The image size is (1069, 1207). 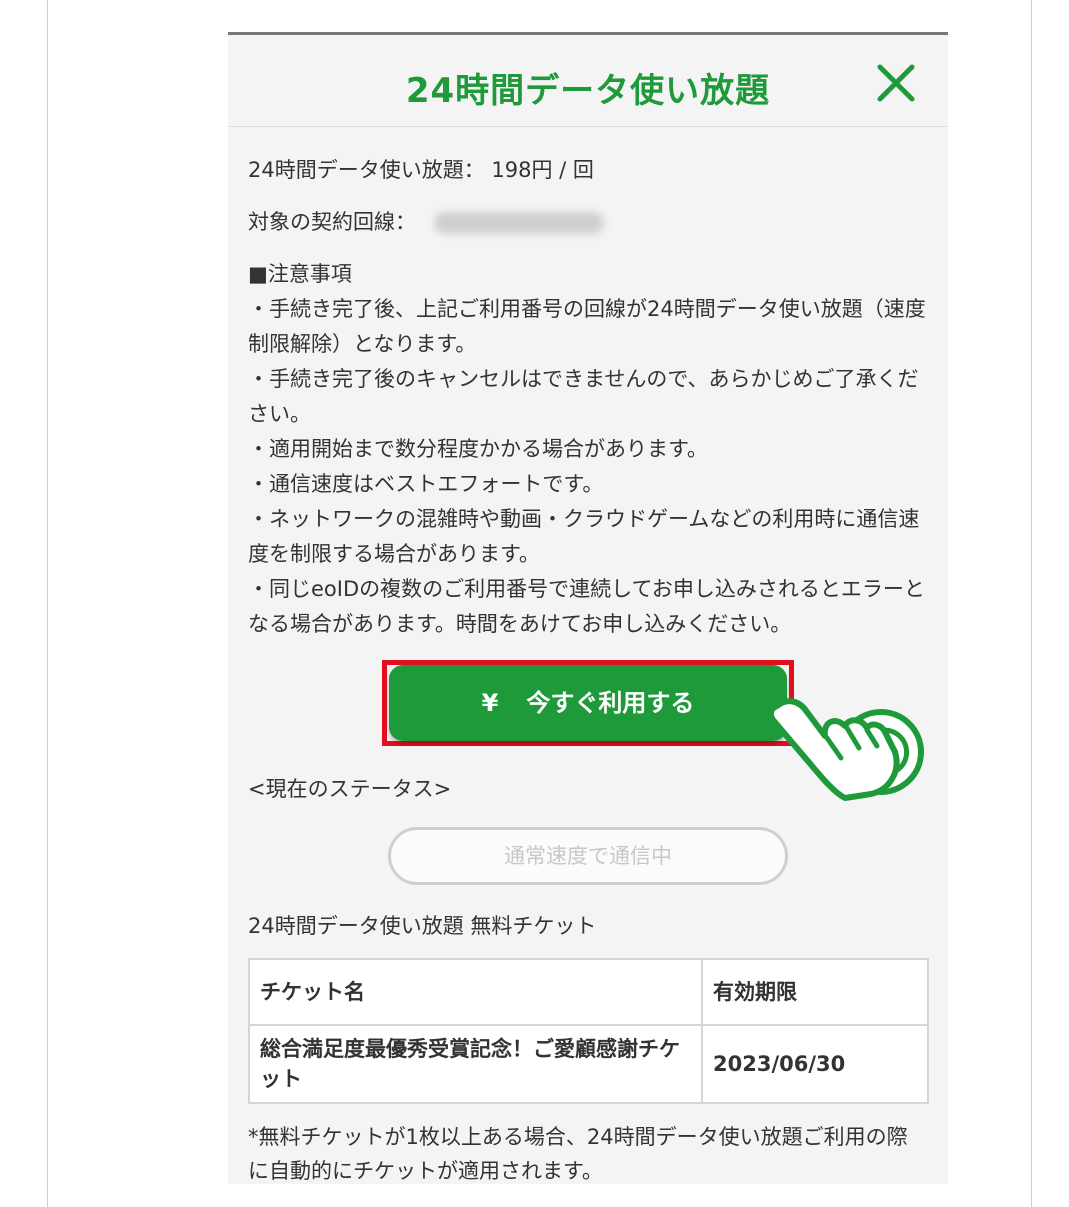 I want to click on contract-line-row: 対象の契約回線：, so click(x=588, y=222).